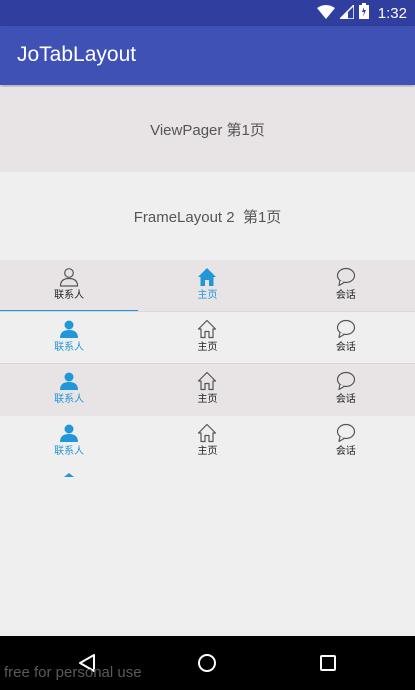  Describe the element at coordinates (346, 12) in the screenshot. I see `signal-icon` at that location.